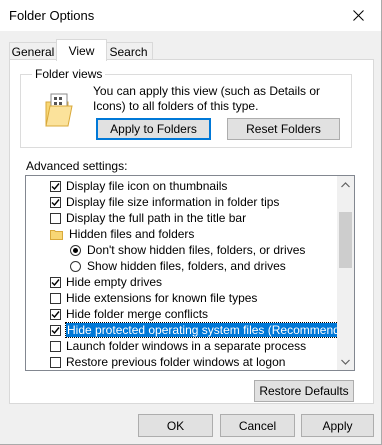 The height and width of the screenshot is (445, 382). Describe the element at coordinates (132, 234) in the screenshot. I see `list-item-label: Hidden files and folders` at that location.